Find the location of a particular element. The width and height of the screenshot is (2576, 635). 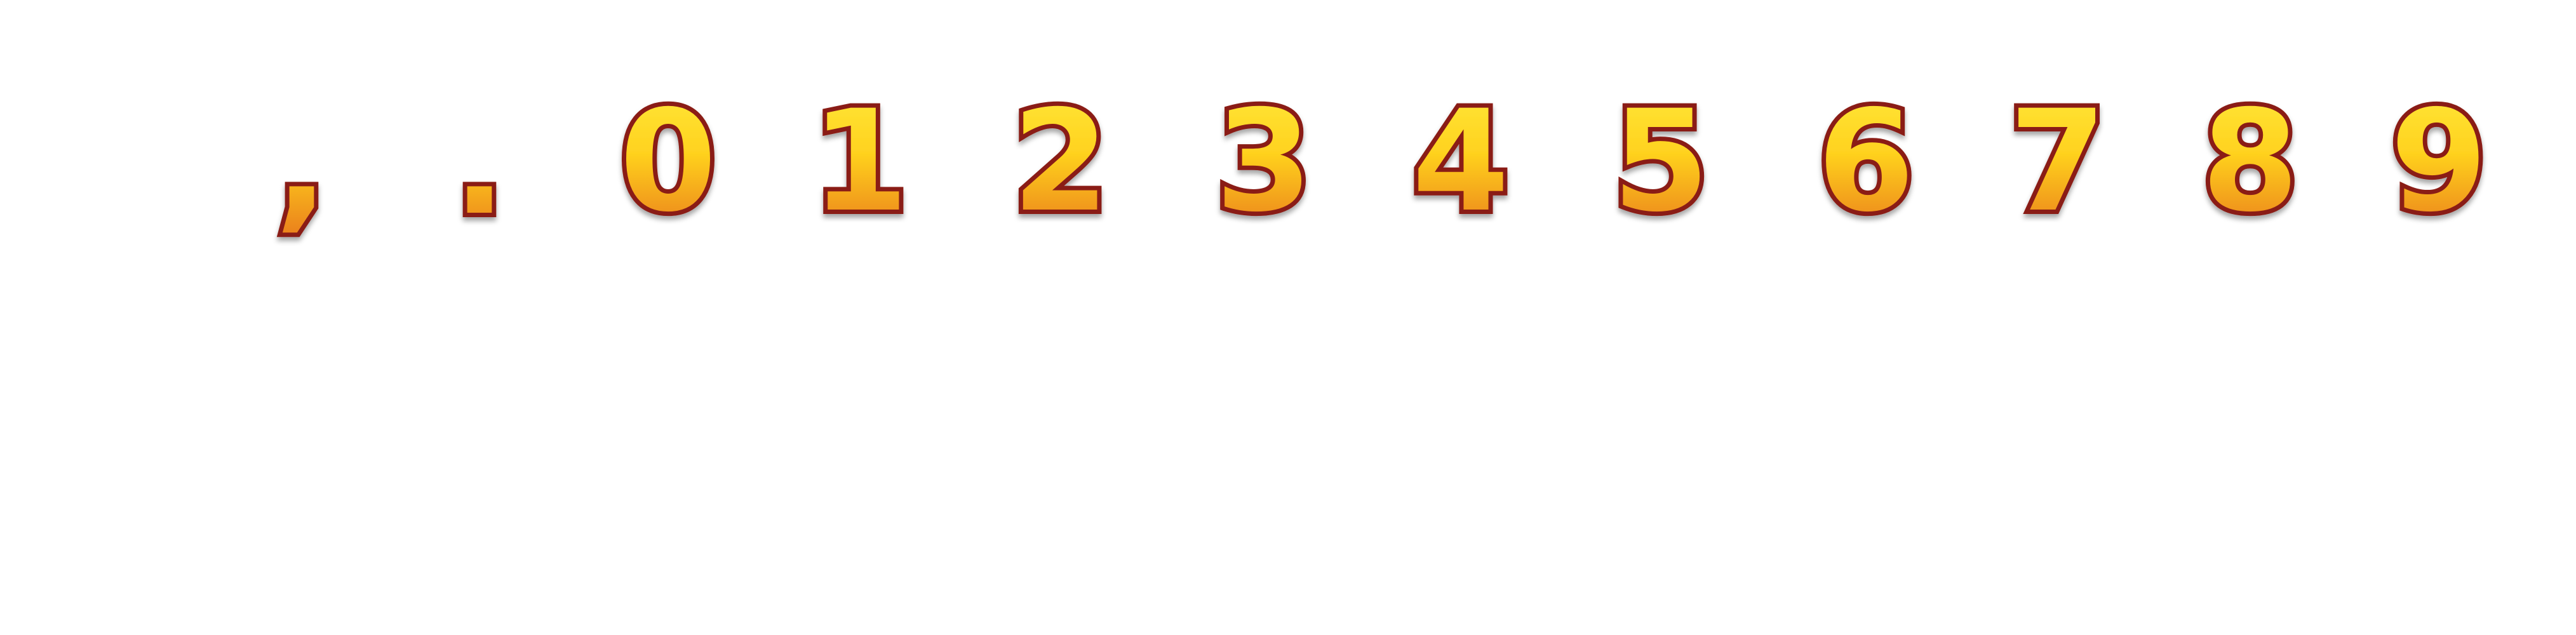

glyph-digit-9: 9 is located at coordinates (2439, 157).